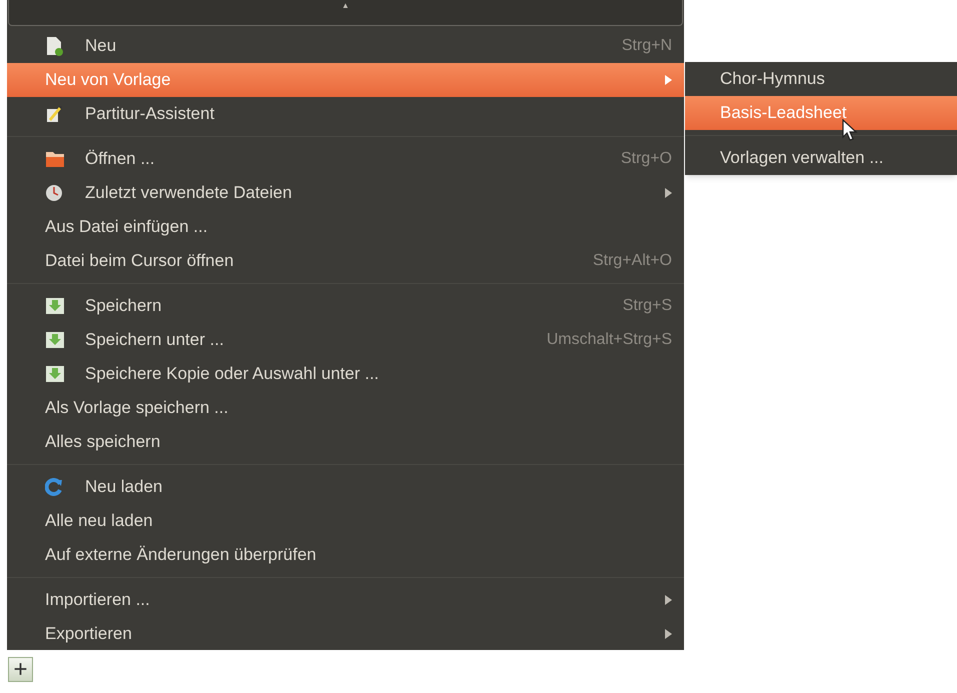  I want to click on menu-item-label: Datei beim Cursor öffnen, so click(139, 261).